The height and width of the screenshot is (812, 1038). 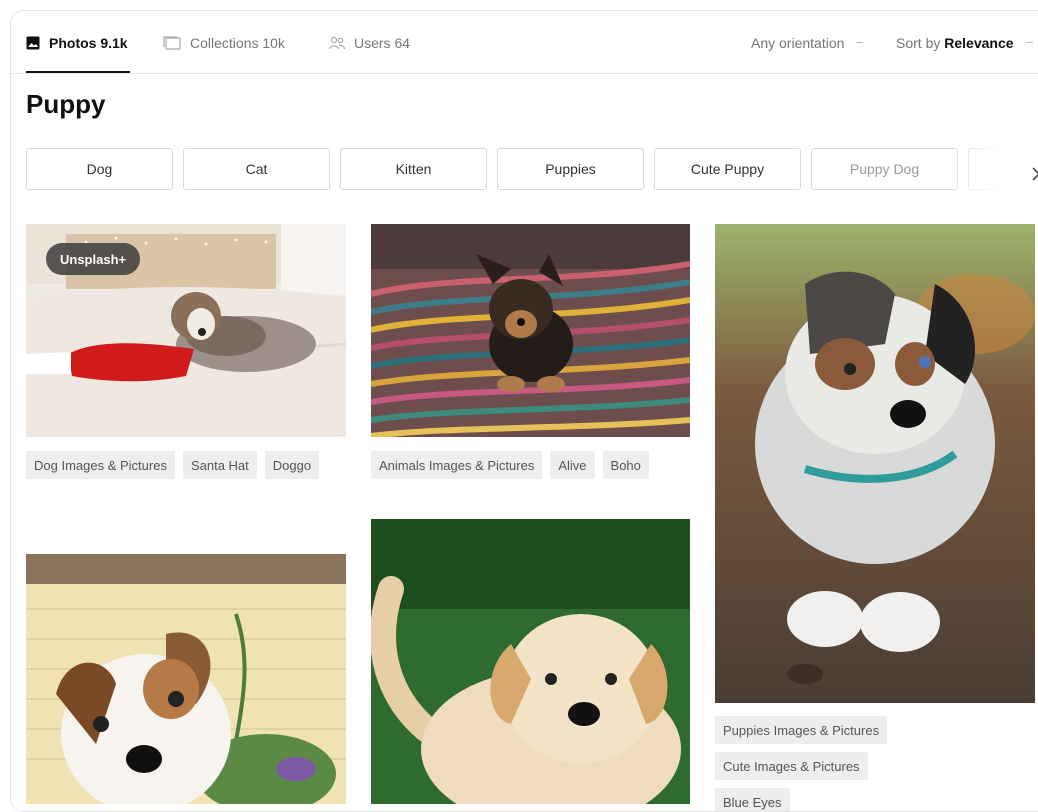 What do you see at coordinates (457, 465) in the screenshot?
I see `tag: Animals Images & Pictures` at bounding box center [457, 465].